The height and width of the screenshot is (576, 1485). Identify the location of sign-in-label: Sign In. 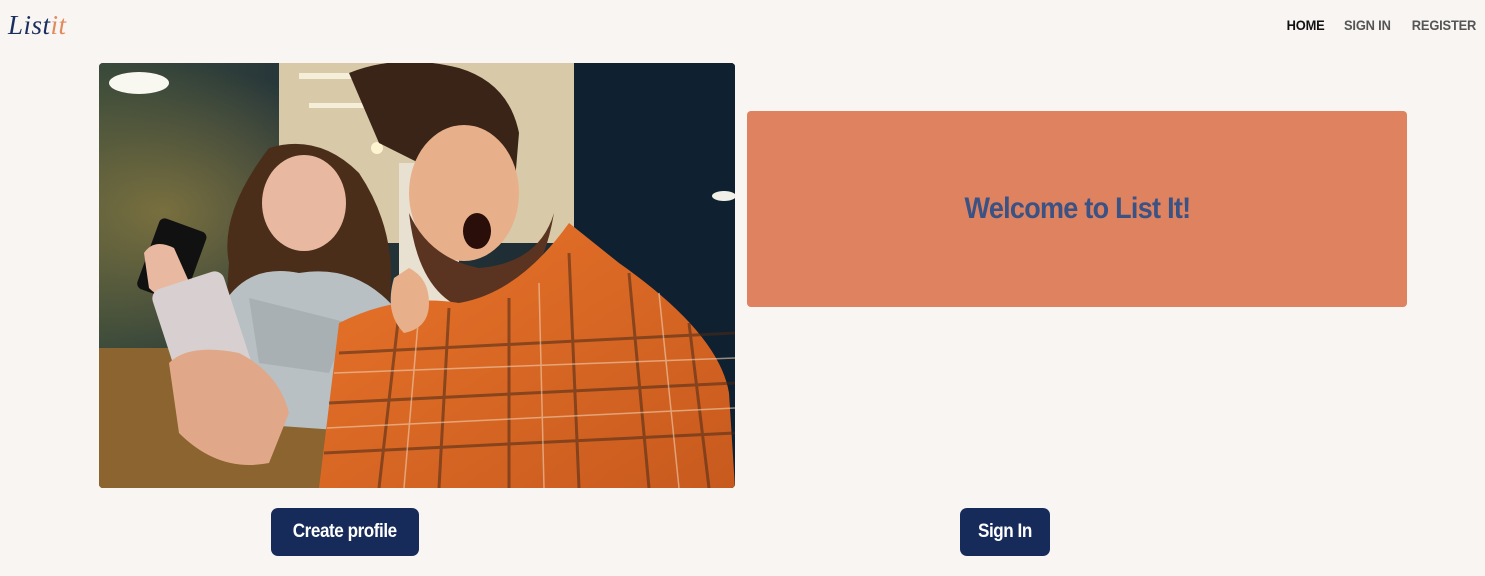
(1005, 531).